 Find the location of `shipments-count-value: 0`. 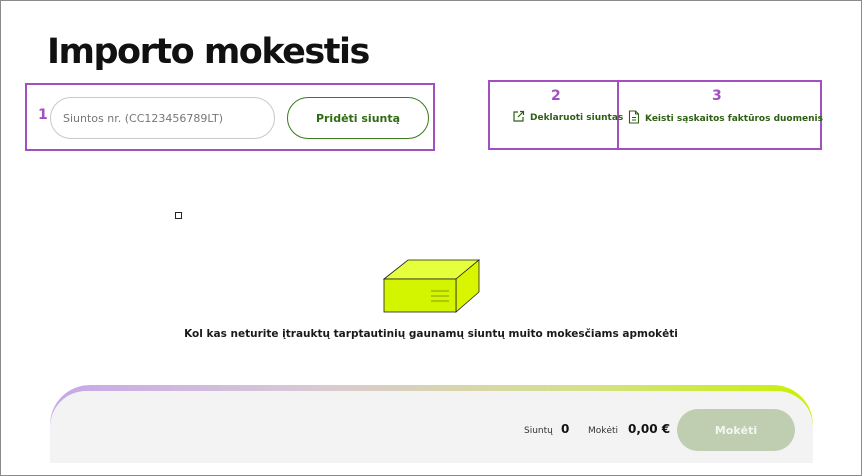

shipments-count-value: 0 is located at coordinates (565, 429).